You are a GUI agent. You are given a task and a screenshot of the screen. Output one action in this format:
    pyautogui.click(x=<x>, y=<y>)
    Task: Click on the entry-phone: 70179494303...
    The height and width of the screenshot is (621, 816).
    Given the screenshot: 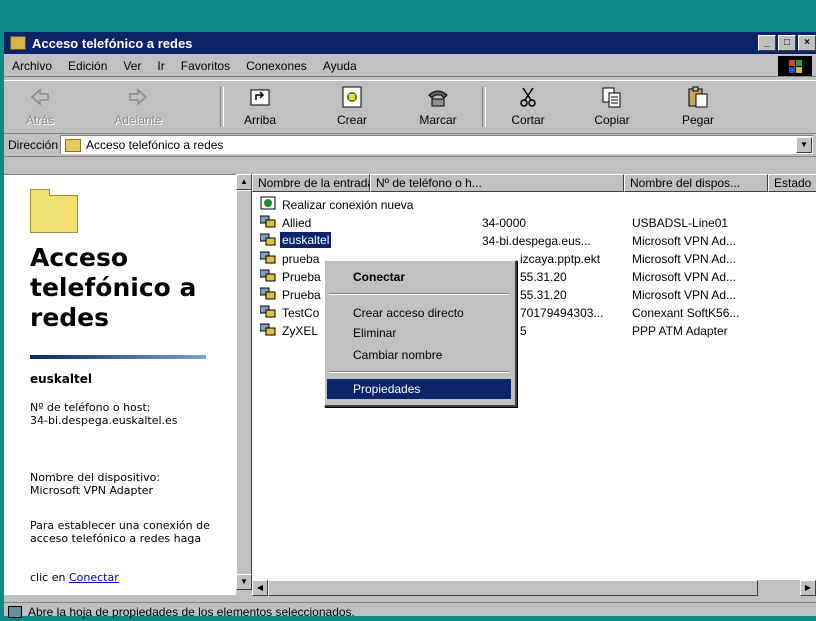 What is the action you would take?
    pyautogui.click(x=562, y=313)
    